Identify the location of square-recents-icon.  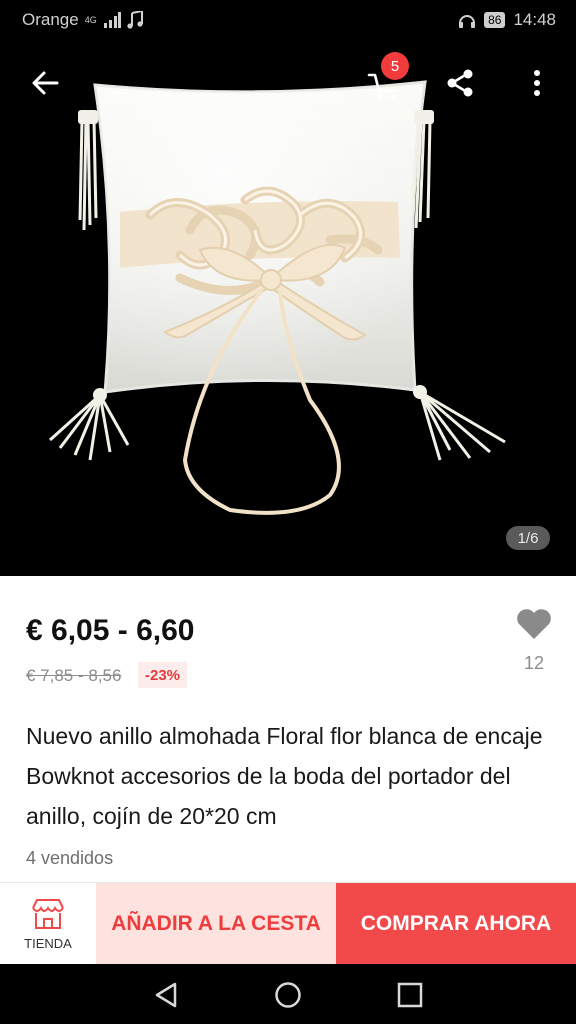
(410, 995).